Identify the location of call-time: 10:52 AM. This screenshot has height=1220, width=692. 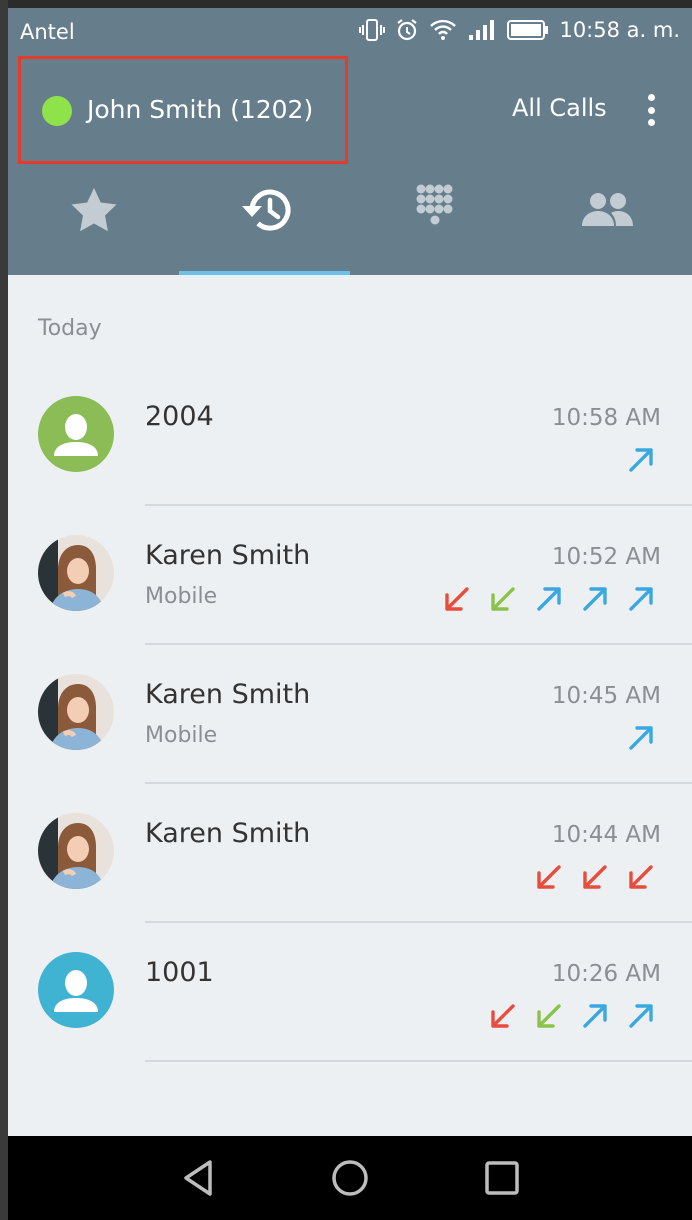
(606, 557).